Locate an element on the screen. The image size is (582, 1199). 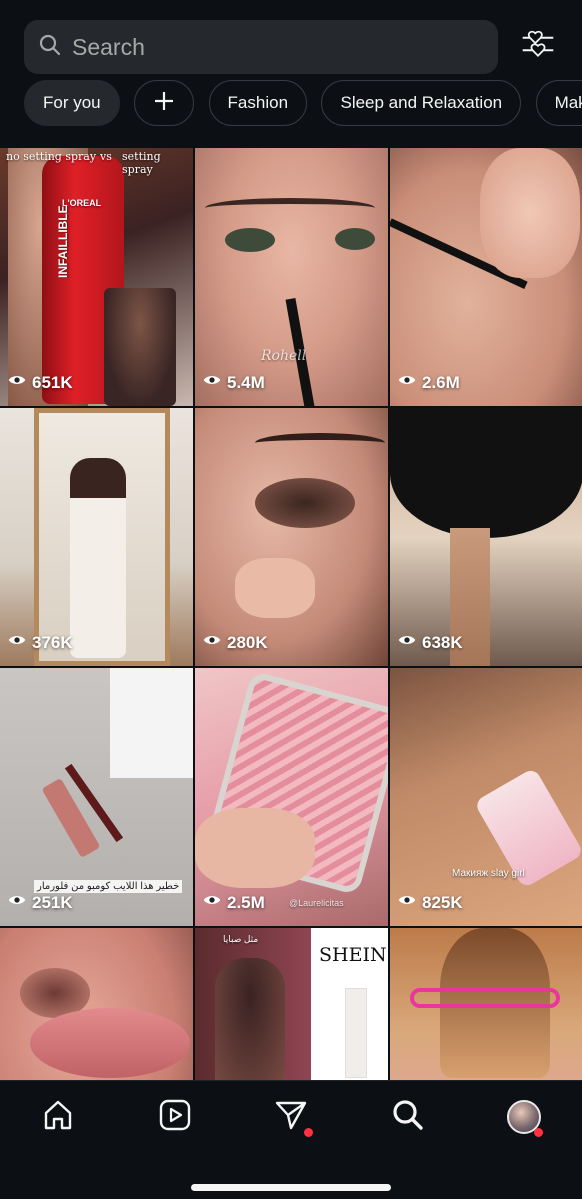
nav-search is located at coordinates (408, 1117).